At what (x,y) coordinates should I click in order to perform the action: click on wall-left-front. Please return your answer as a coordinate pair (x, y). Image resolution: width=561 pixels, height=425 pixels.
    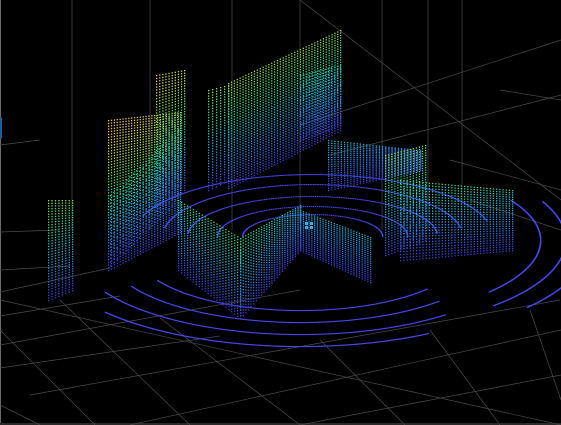
    Looking at the image, I should click on (145, 192).